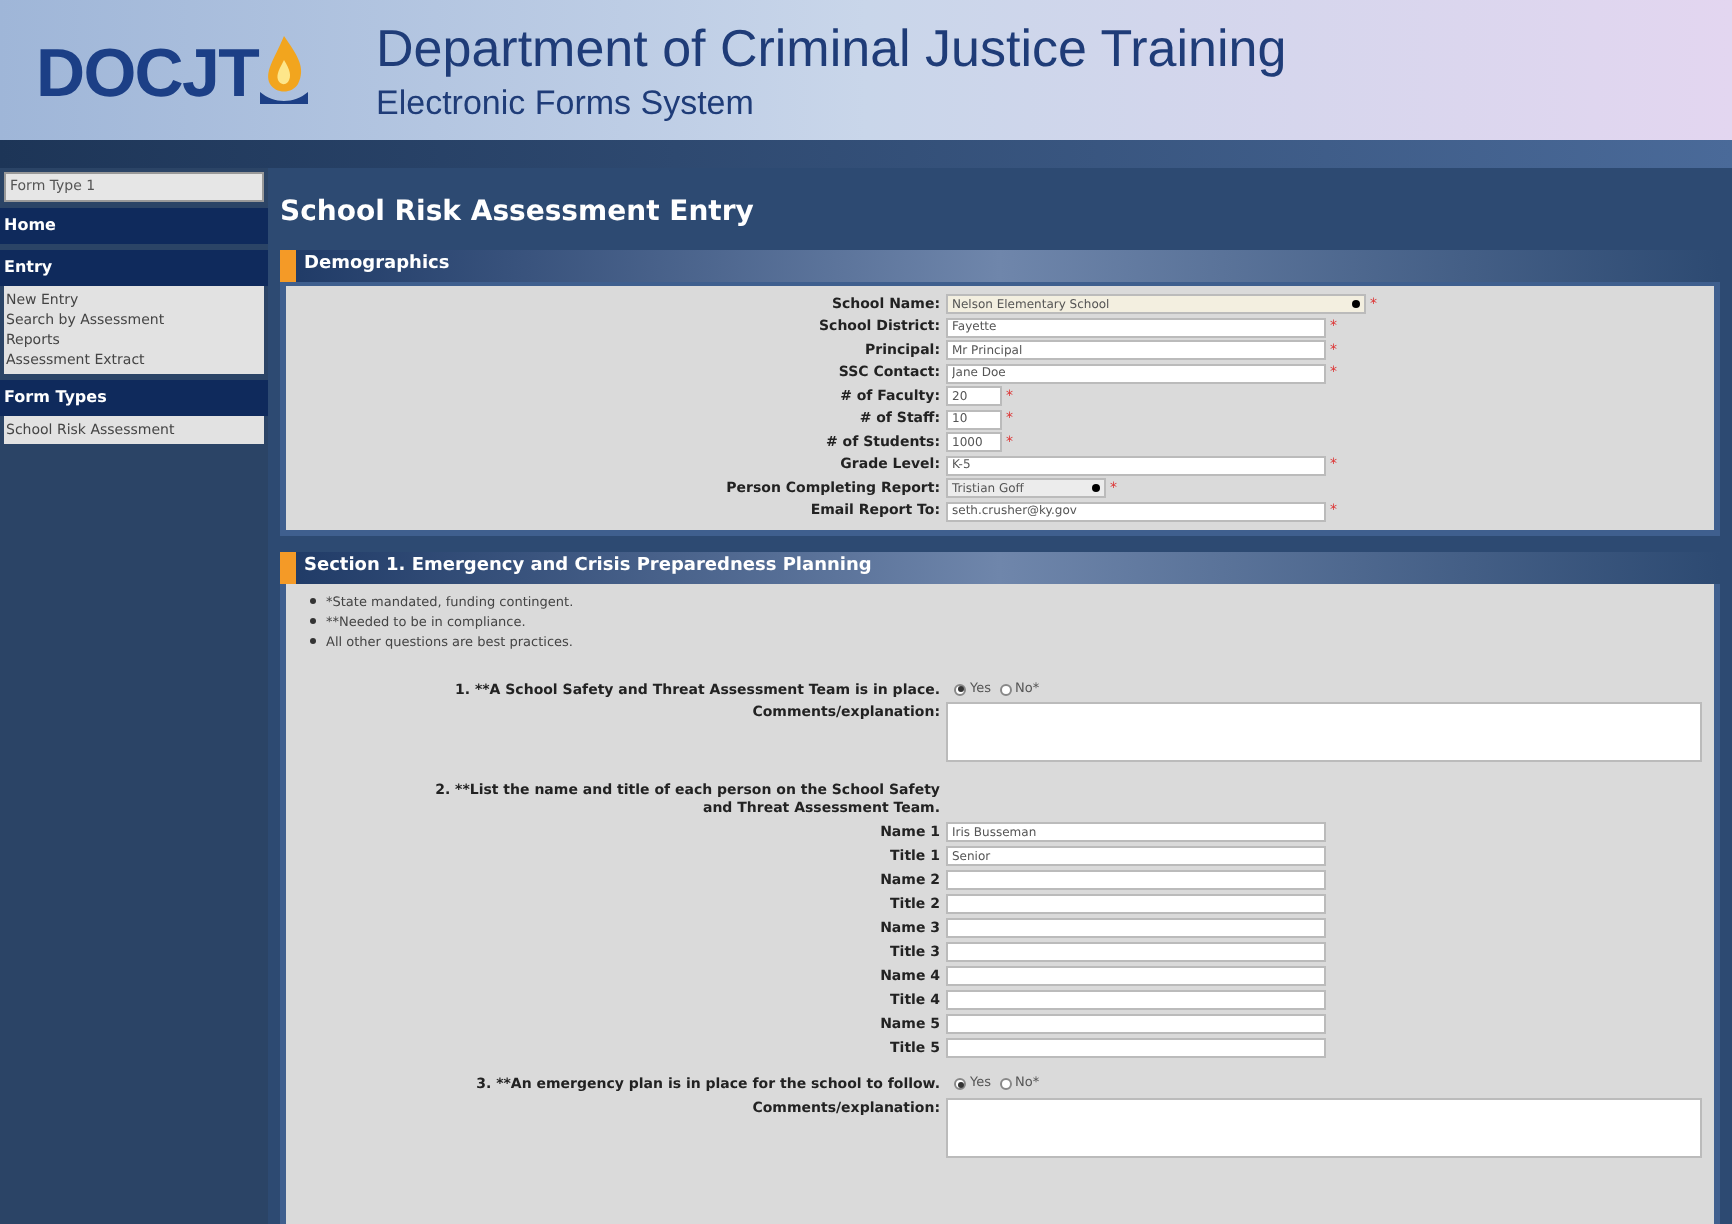  Describe the element at coordinates (566, 102) in the screenshot. I see `site-subtitle: Electronic Forms System` at that location.